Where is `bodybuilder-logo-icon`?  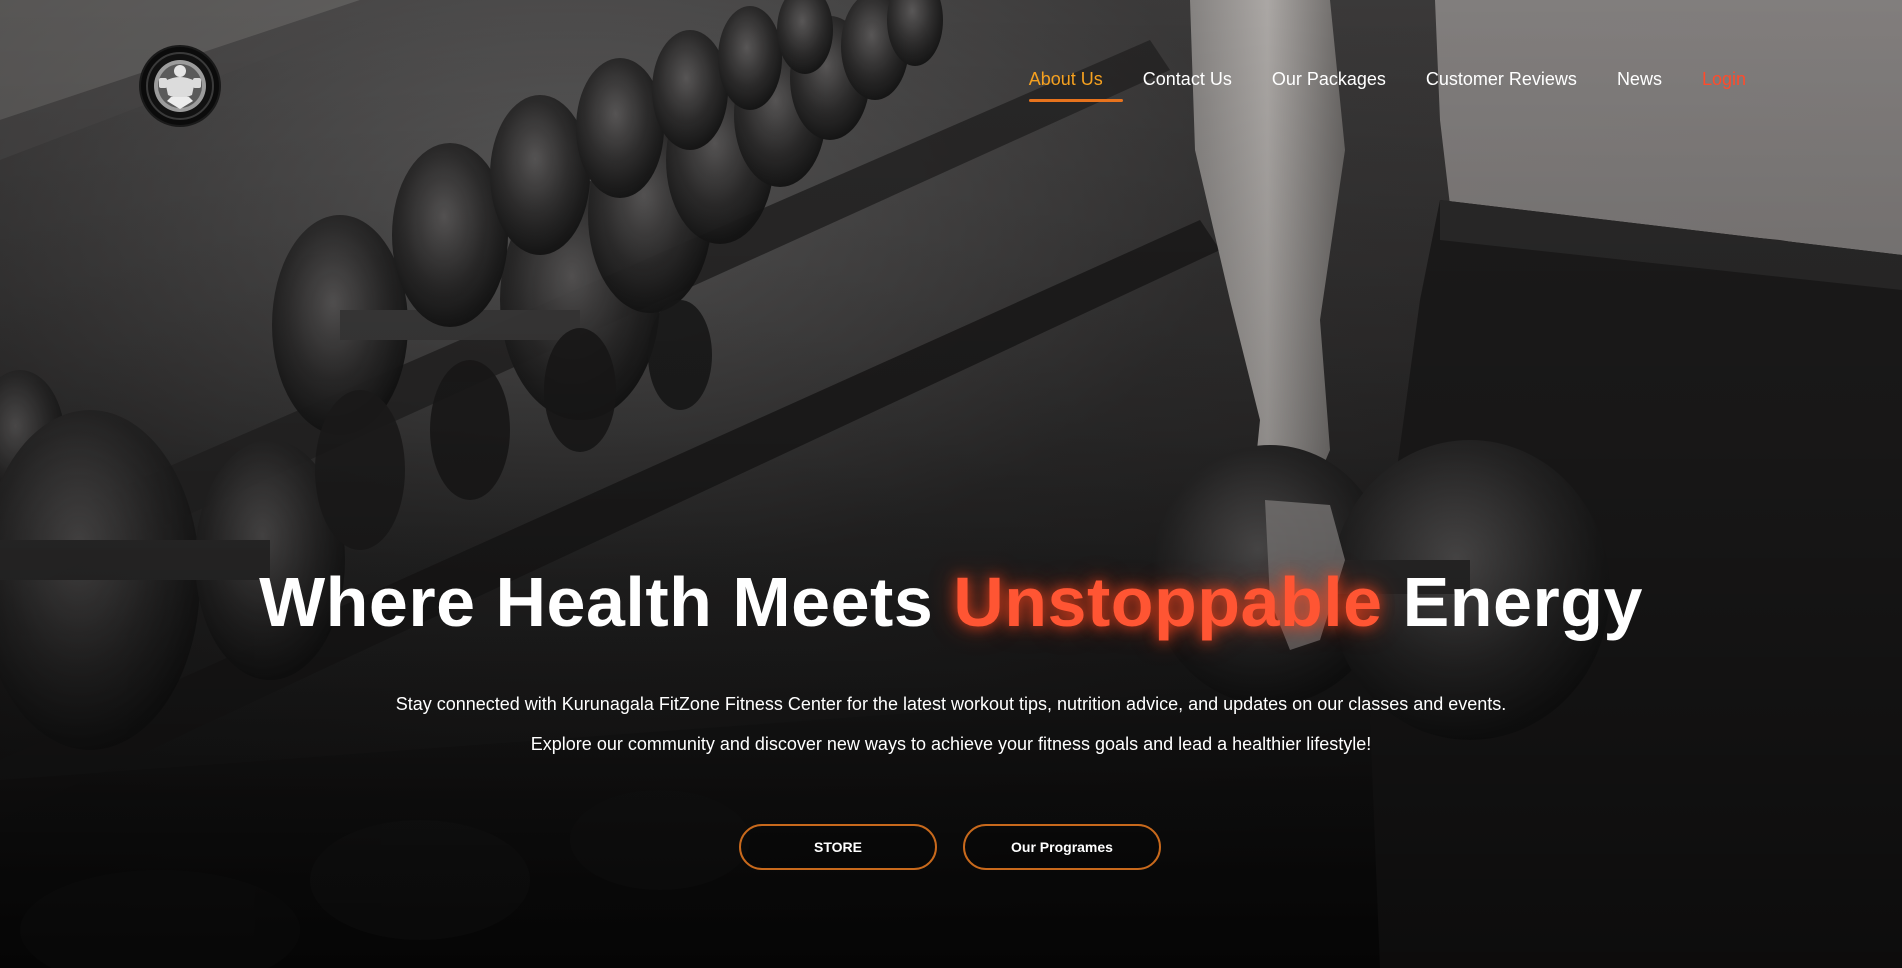
bodybuilder-logo-icon is located at coordinates (180, 86).